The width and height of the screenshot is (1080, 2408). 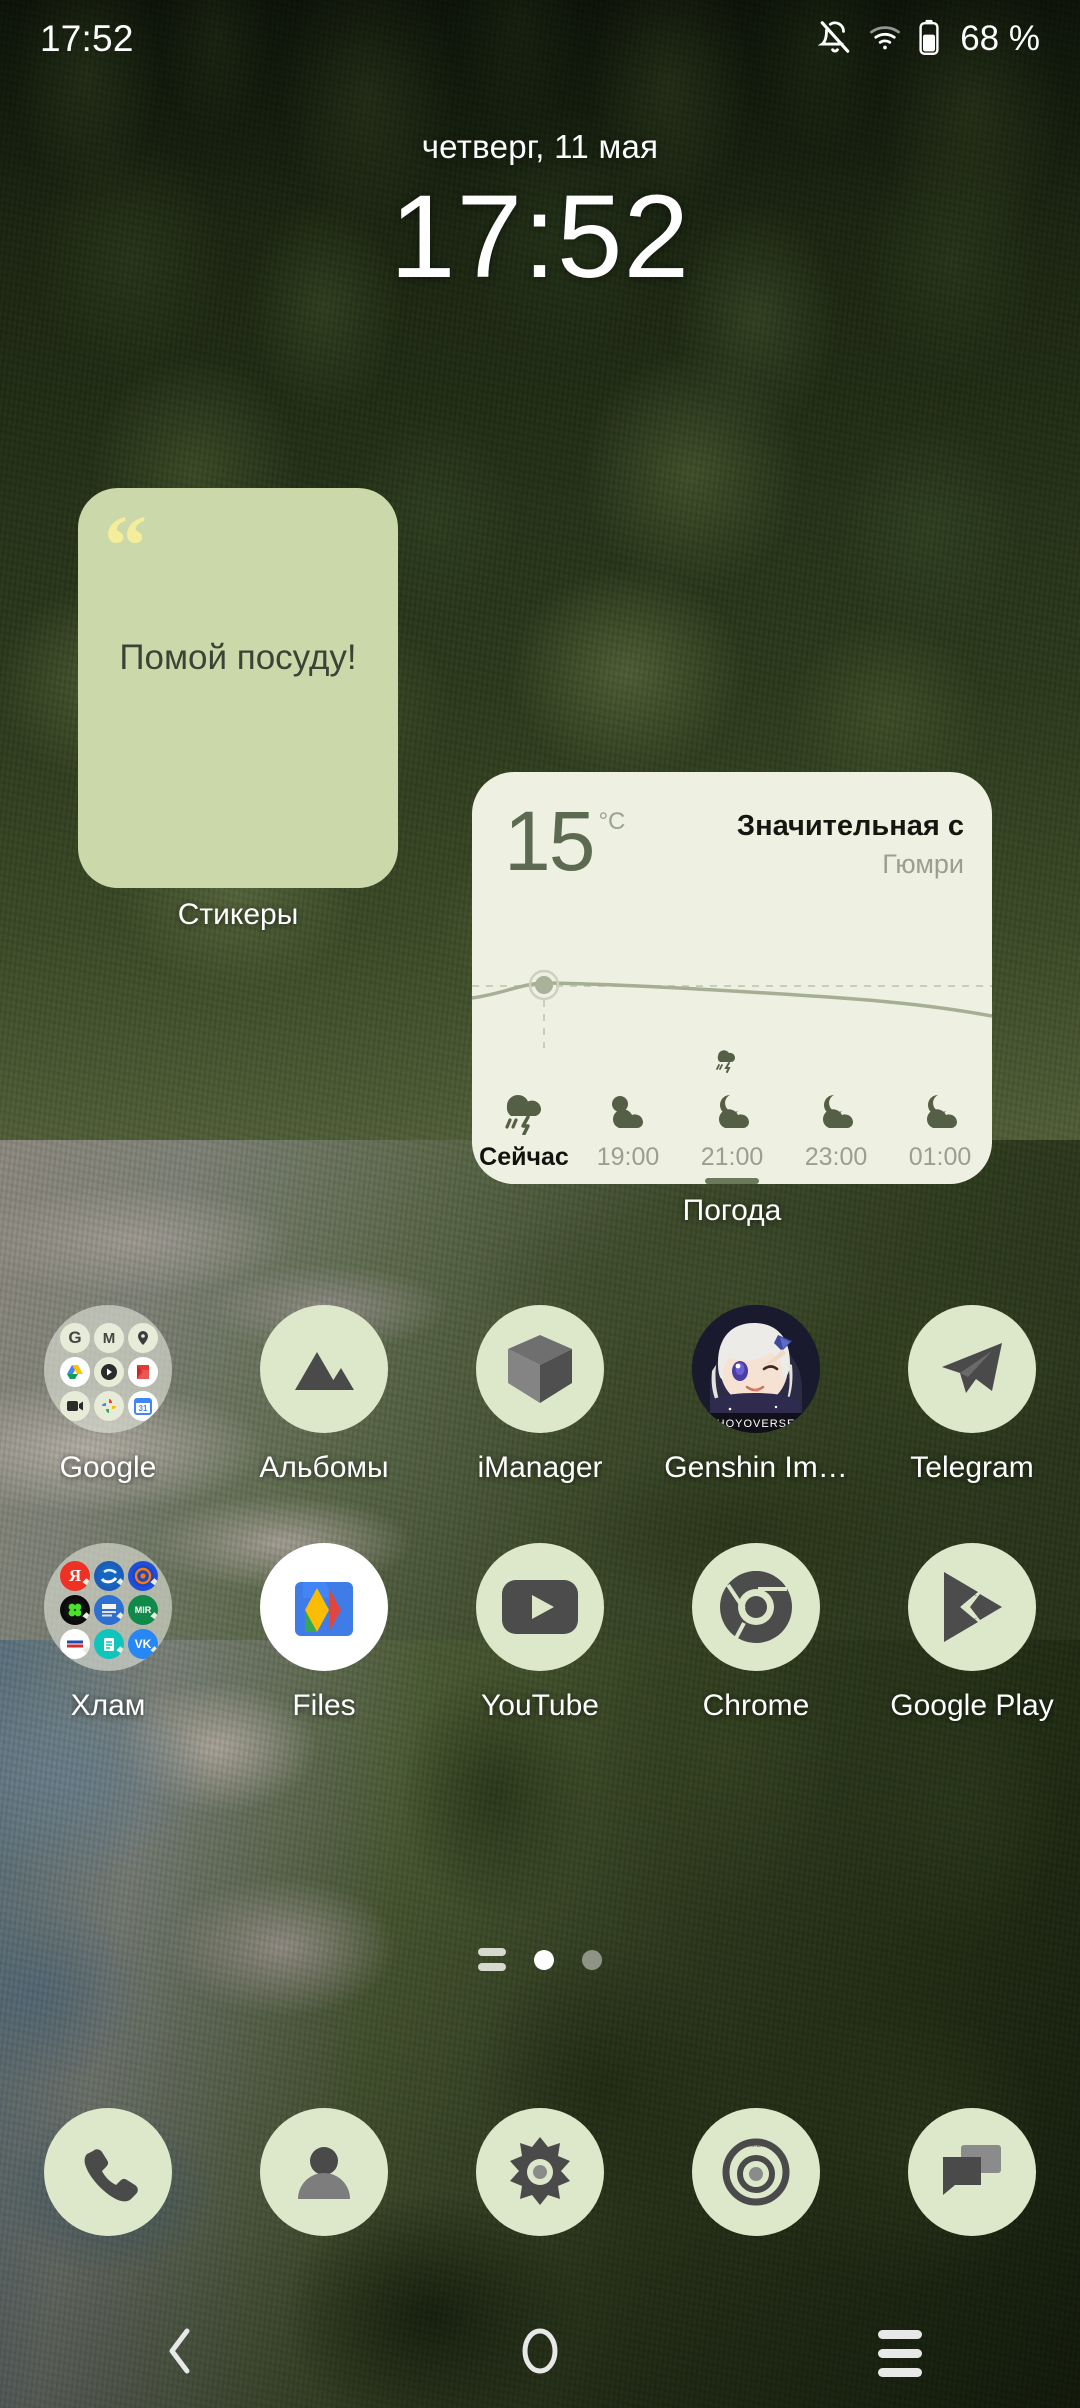 I want to click on weather-hour-item: Сейчас, so click(x=524, y=1114).